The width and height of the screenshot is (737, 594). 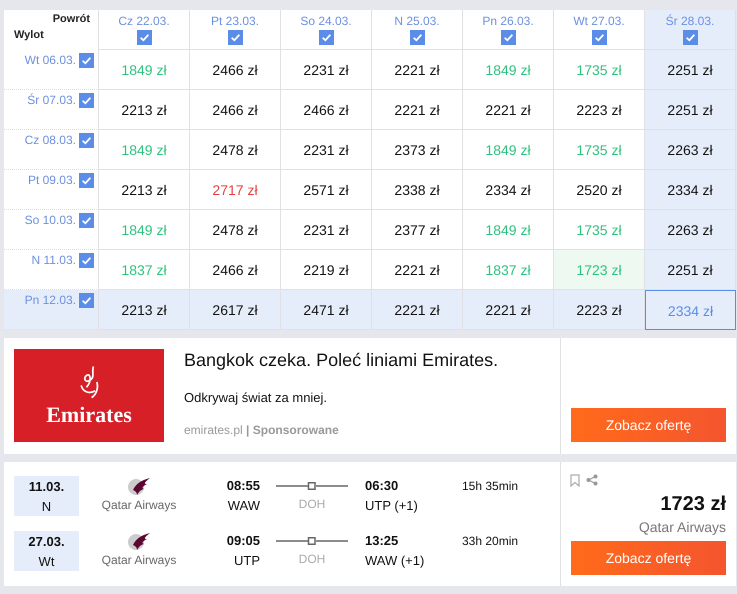 What do you see at coordinates (243, 540) in the screenshot?
I see `departure-time: 09:05` at bounding box center [243, 540].